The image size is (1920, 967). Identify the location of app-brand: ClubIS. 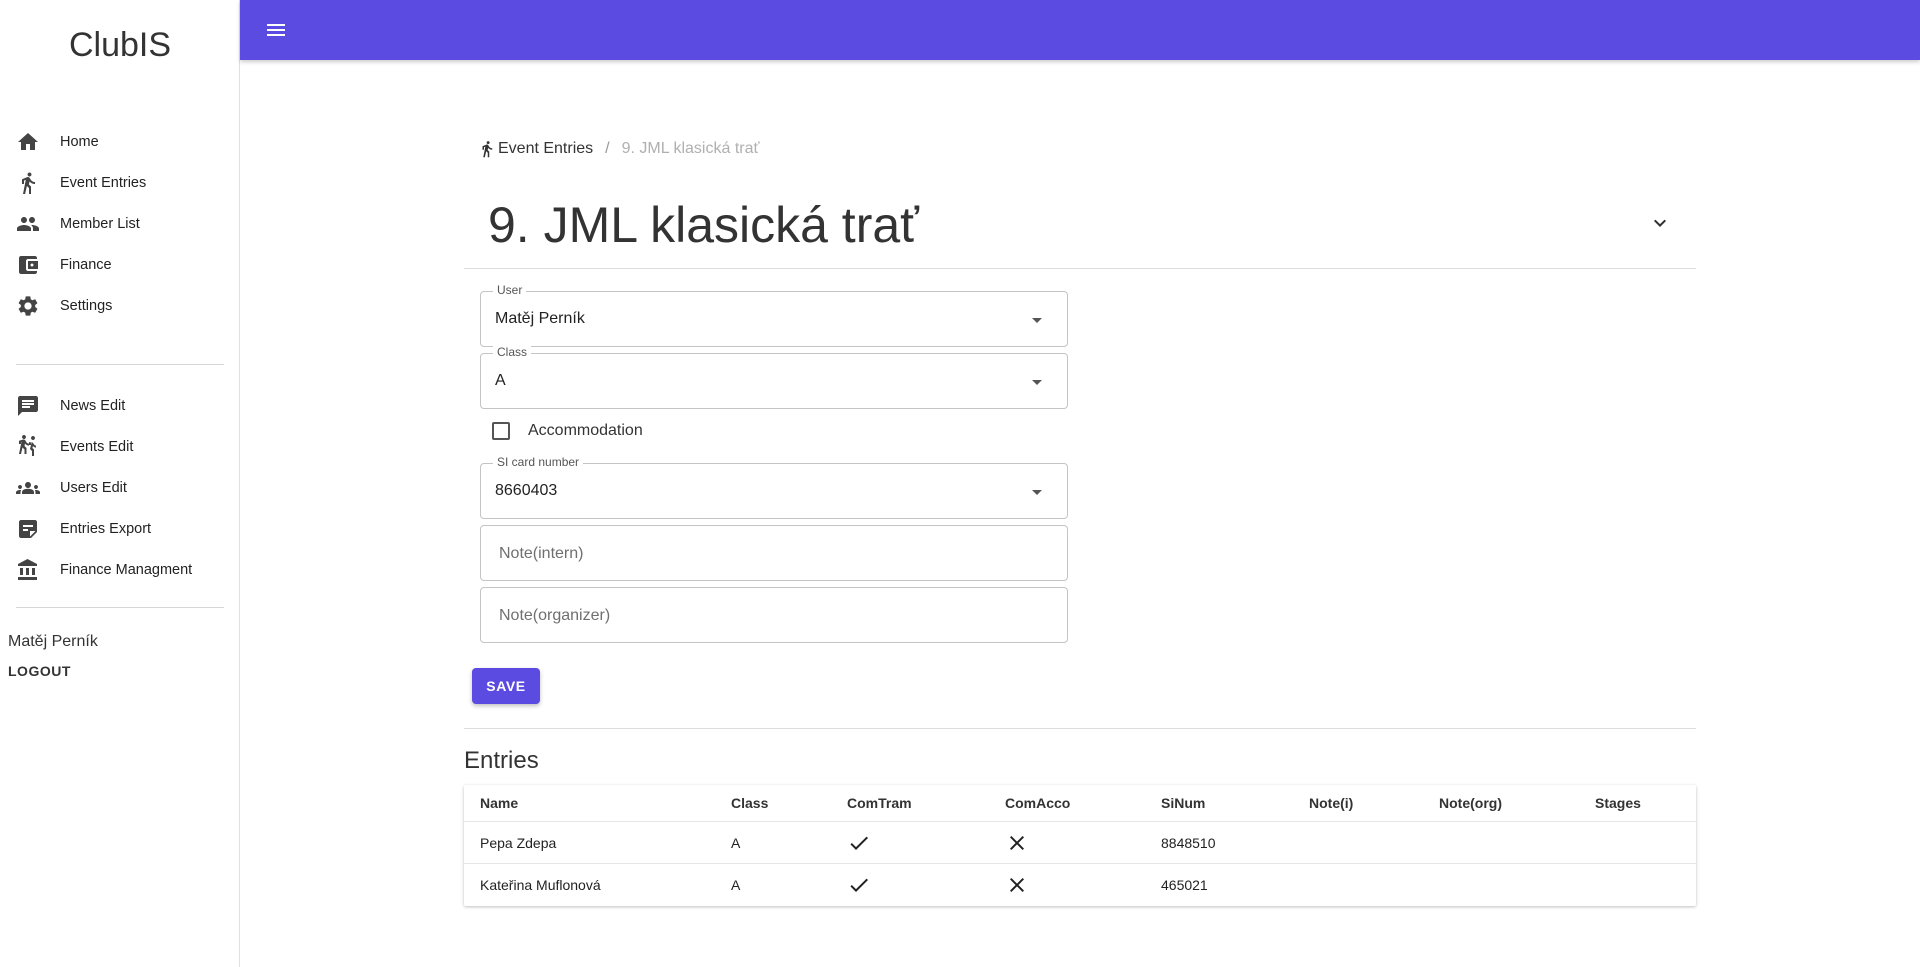
(120, 45).